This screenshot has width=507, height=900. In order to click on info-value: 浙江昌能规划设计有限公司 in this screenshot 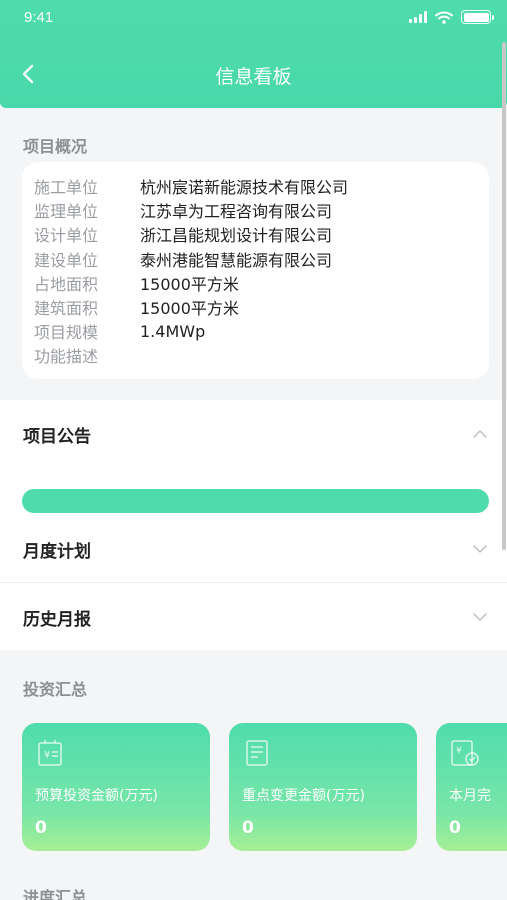, I will do `click(236, 236)`.